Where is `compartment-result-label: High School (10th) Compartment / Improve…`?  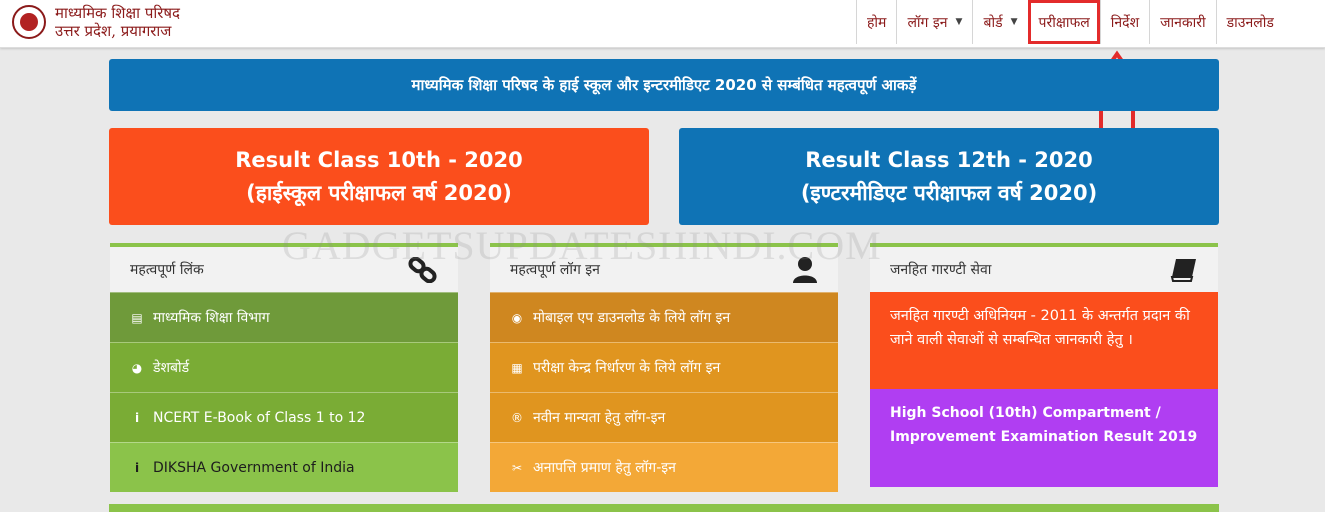
compartment-result-label: High School (10th) Compartment / Improve… is located at coordinates (1044, 425).